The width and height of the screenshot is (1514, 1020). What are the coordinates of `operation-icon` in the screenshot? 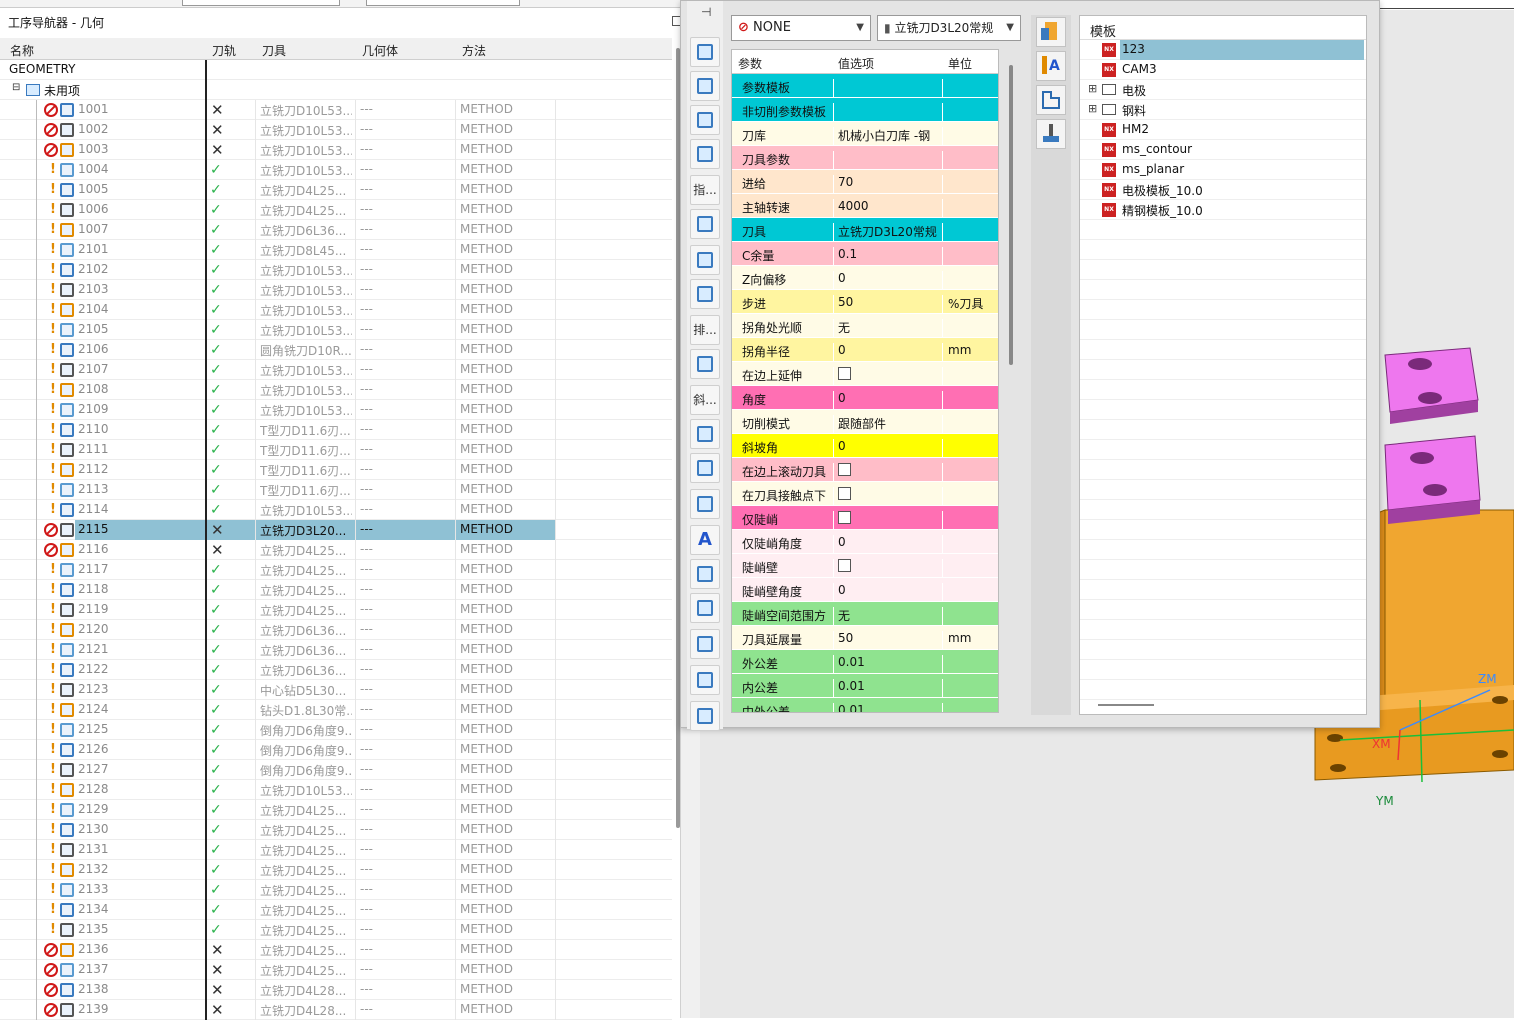 It's located at (705, 364).